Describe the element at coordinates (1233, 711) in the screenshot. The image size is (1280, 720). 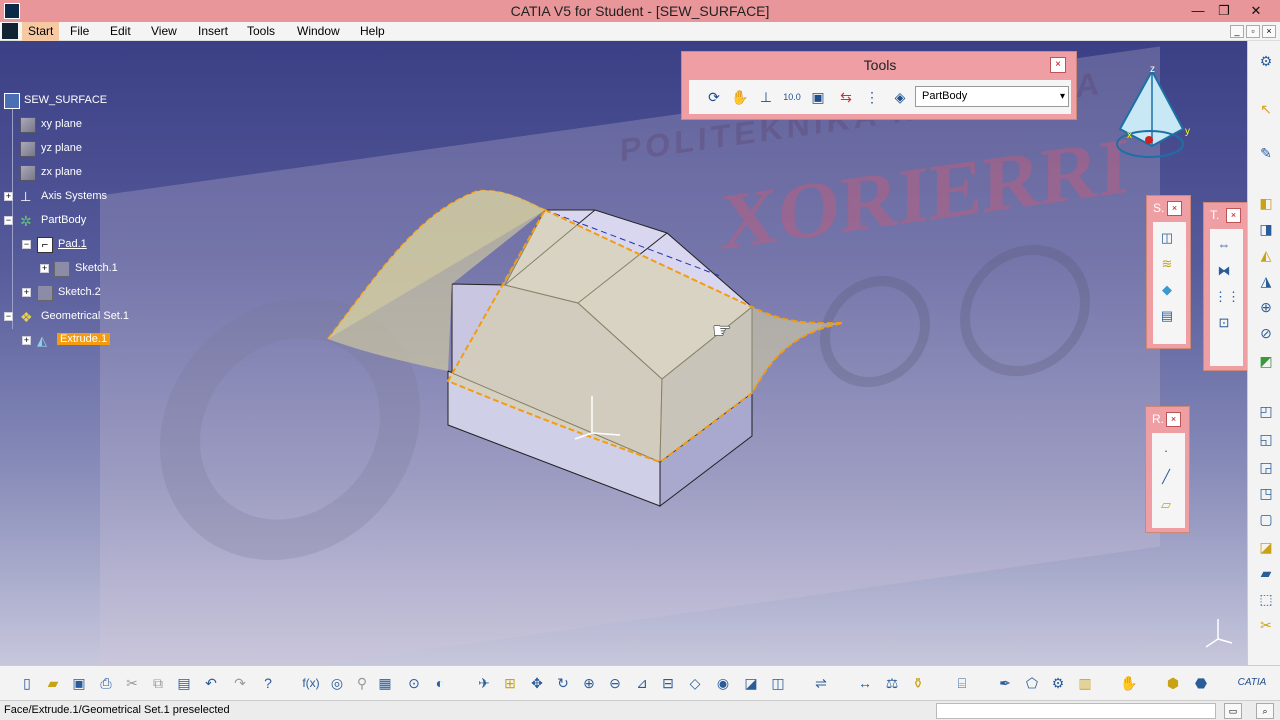
I see `status-options-button: ▭` at that location.